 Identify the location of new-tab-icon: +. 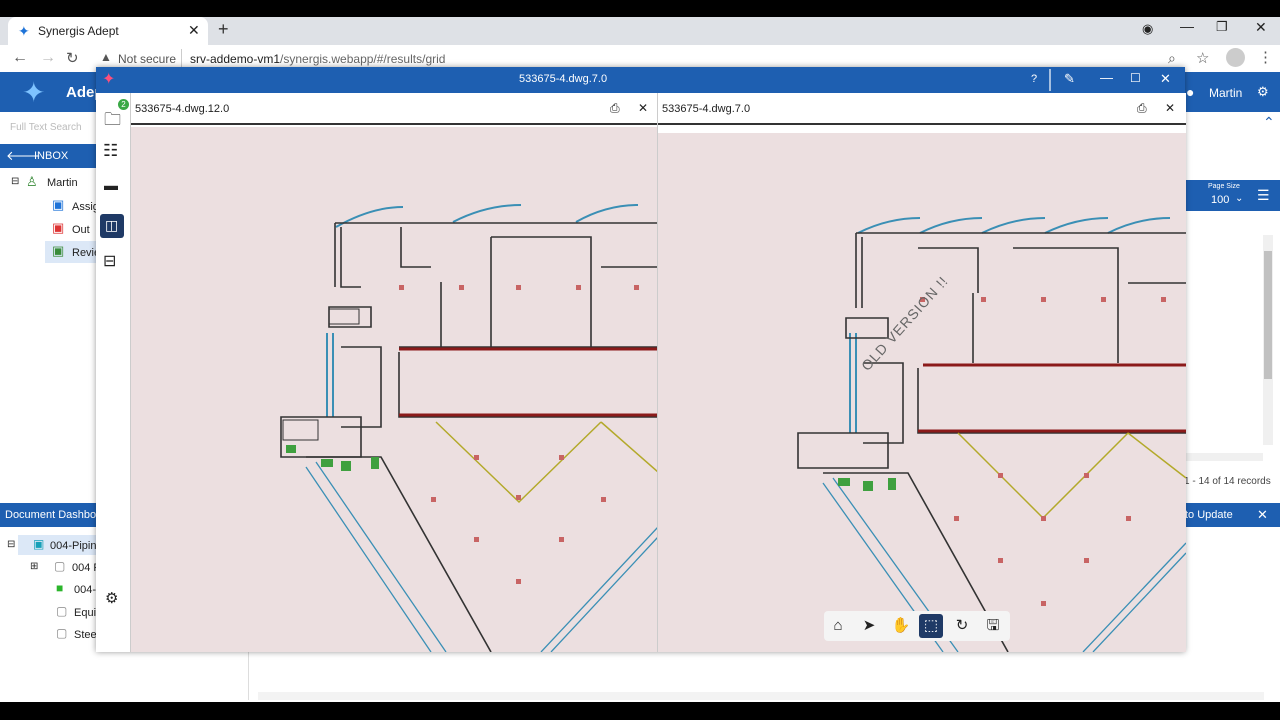
(223, 29).